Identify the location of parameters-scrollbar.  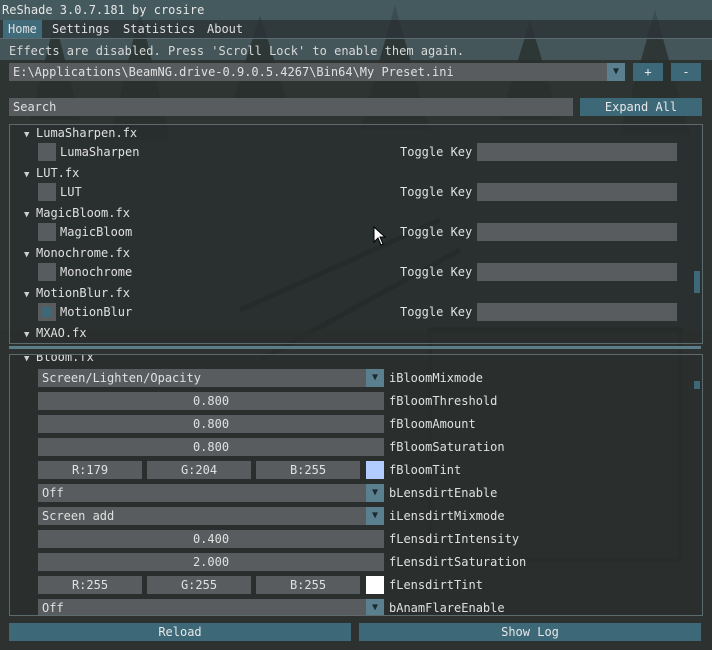
(697, 485).